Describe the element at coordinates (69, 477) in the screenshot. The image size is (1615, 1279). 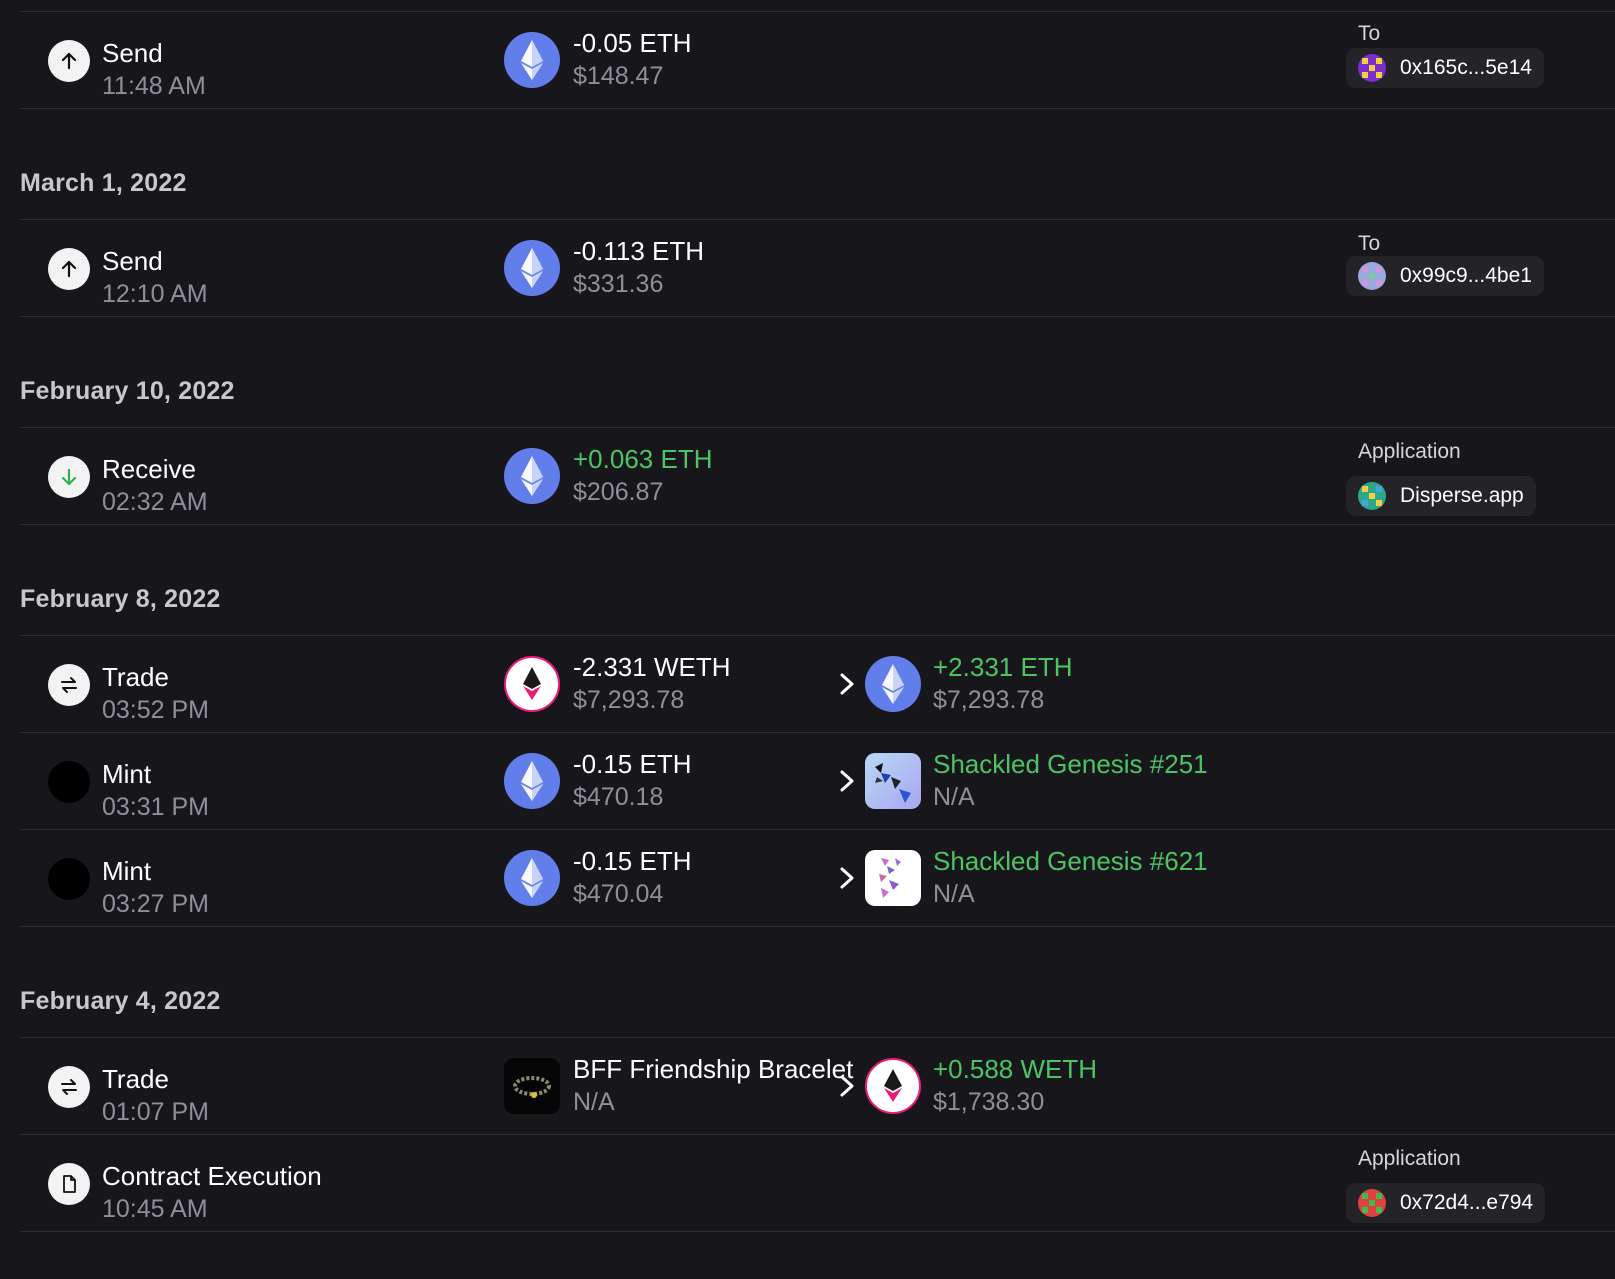
I see `arrow-down-icon` at that location.